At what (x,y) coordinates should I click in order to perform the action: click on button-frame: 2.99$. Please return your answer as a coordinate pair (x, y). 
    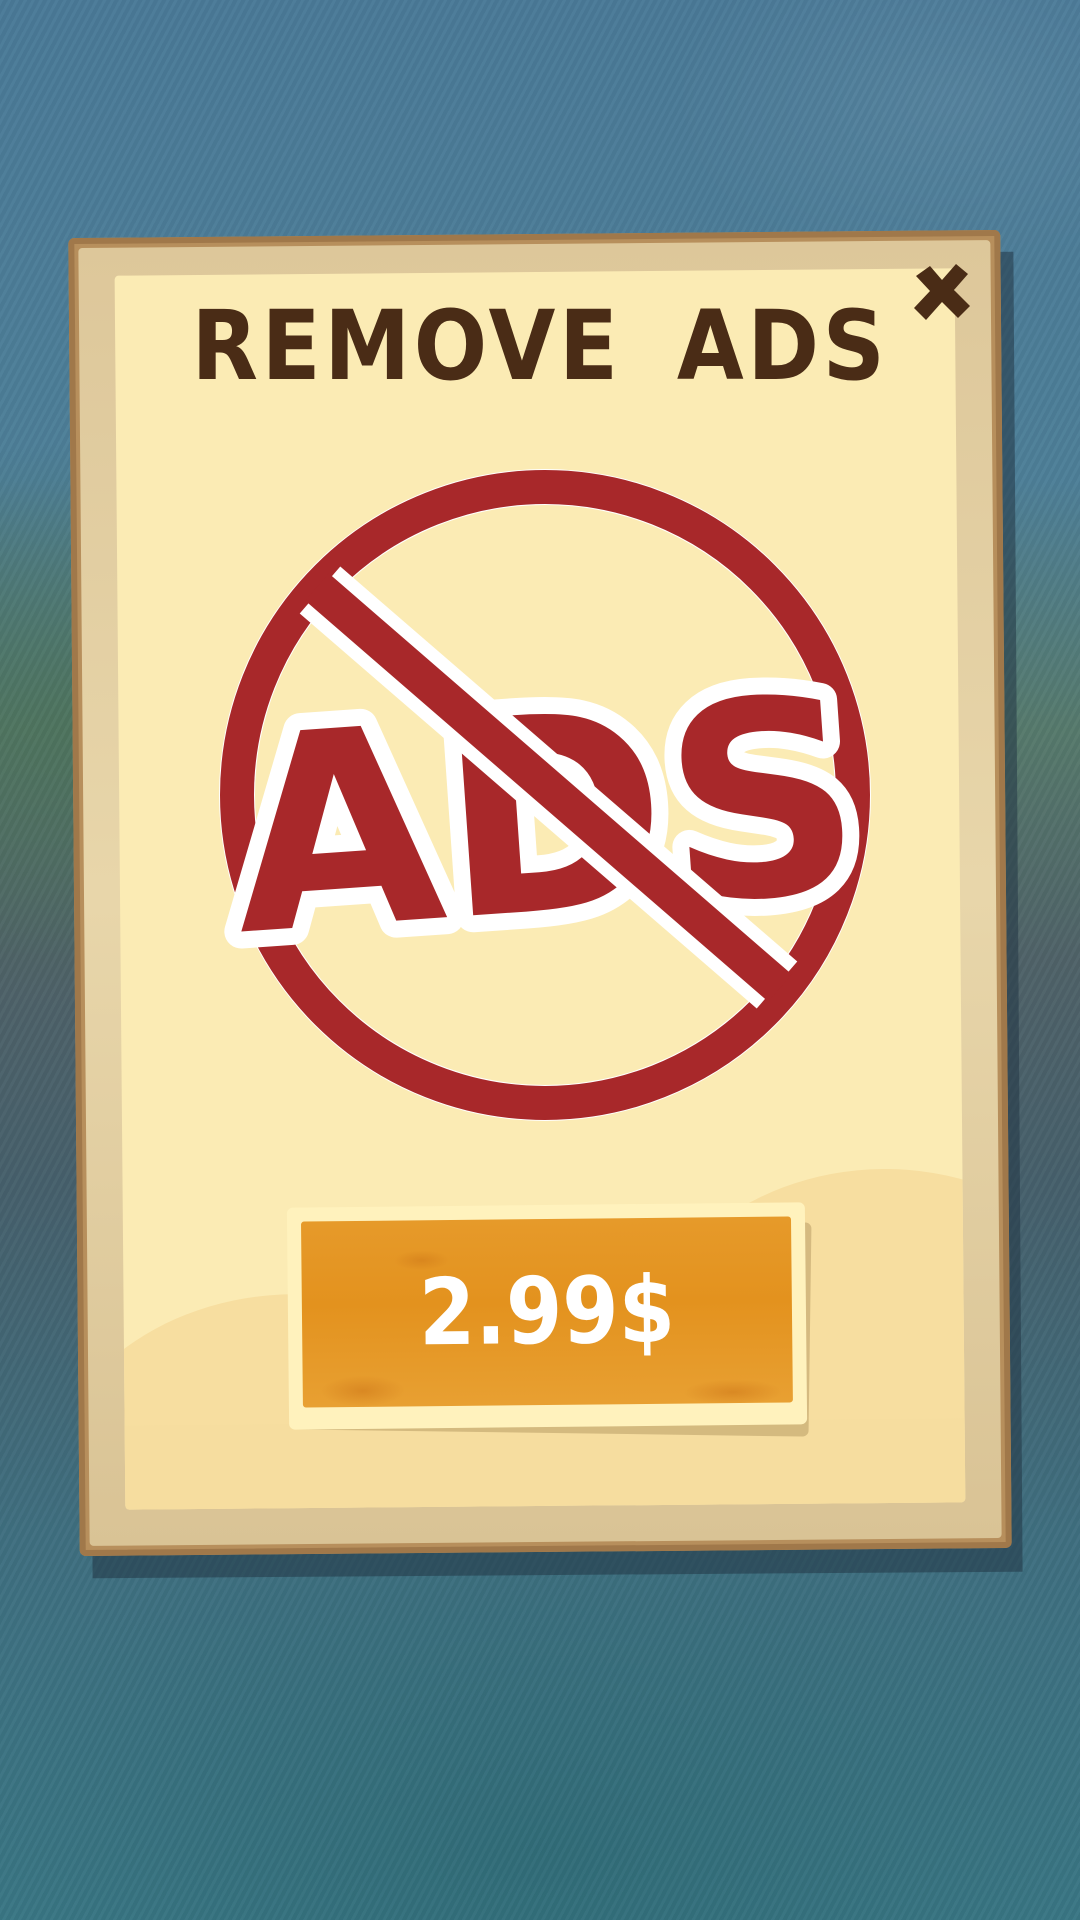
    Looking at the image, I should click on (547, 1316).